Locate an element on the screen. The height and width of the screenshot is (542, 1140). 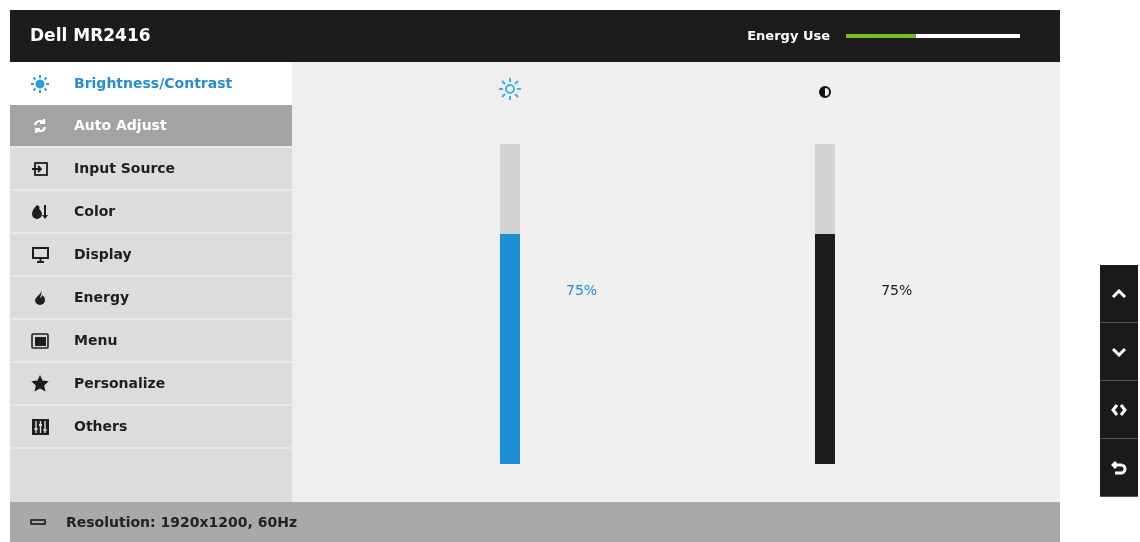
energy-use-label: Energy Use is located at coordinates (788, 36).